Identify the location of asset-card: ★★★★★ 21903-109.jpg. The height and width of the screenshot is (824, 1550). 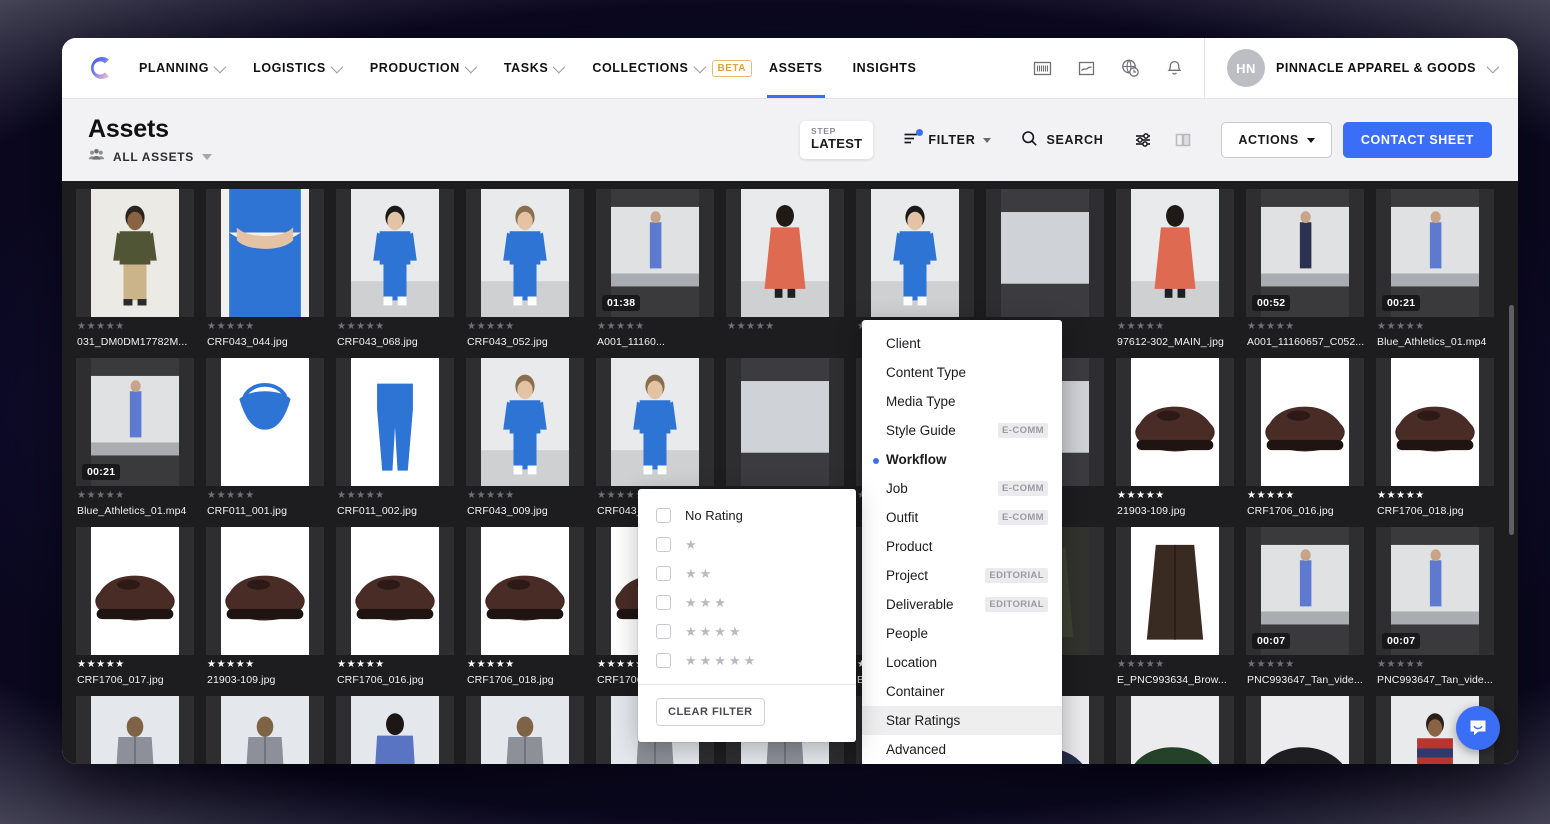
(265, 611).